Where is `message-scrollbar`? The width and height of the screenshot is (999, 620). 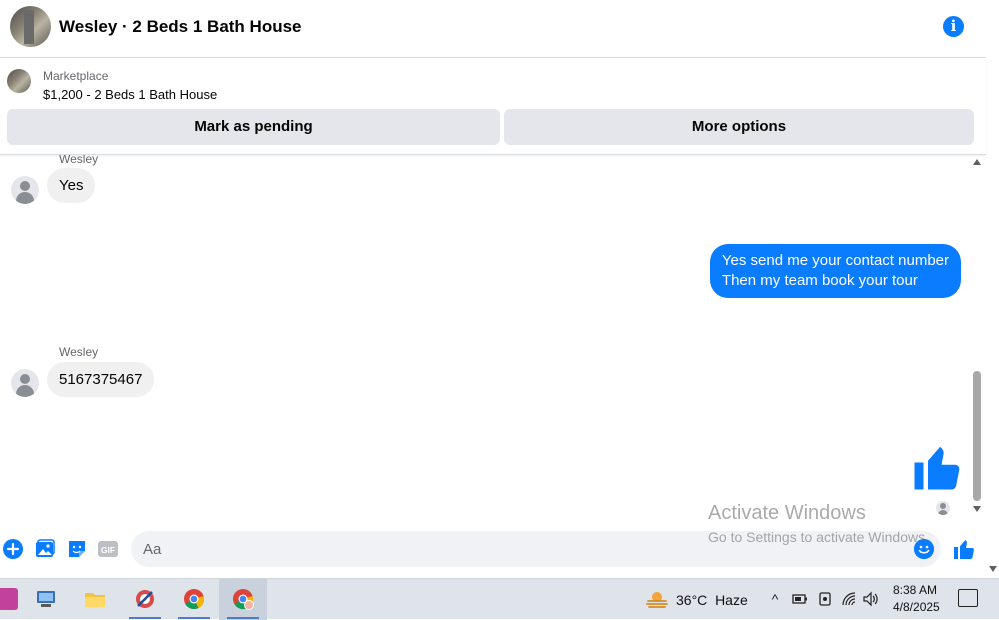
message-scrollbar is located at coordinates (977, 336).